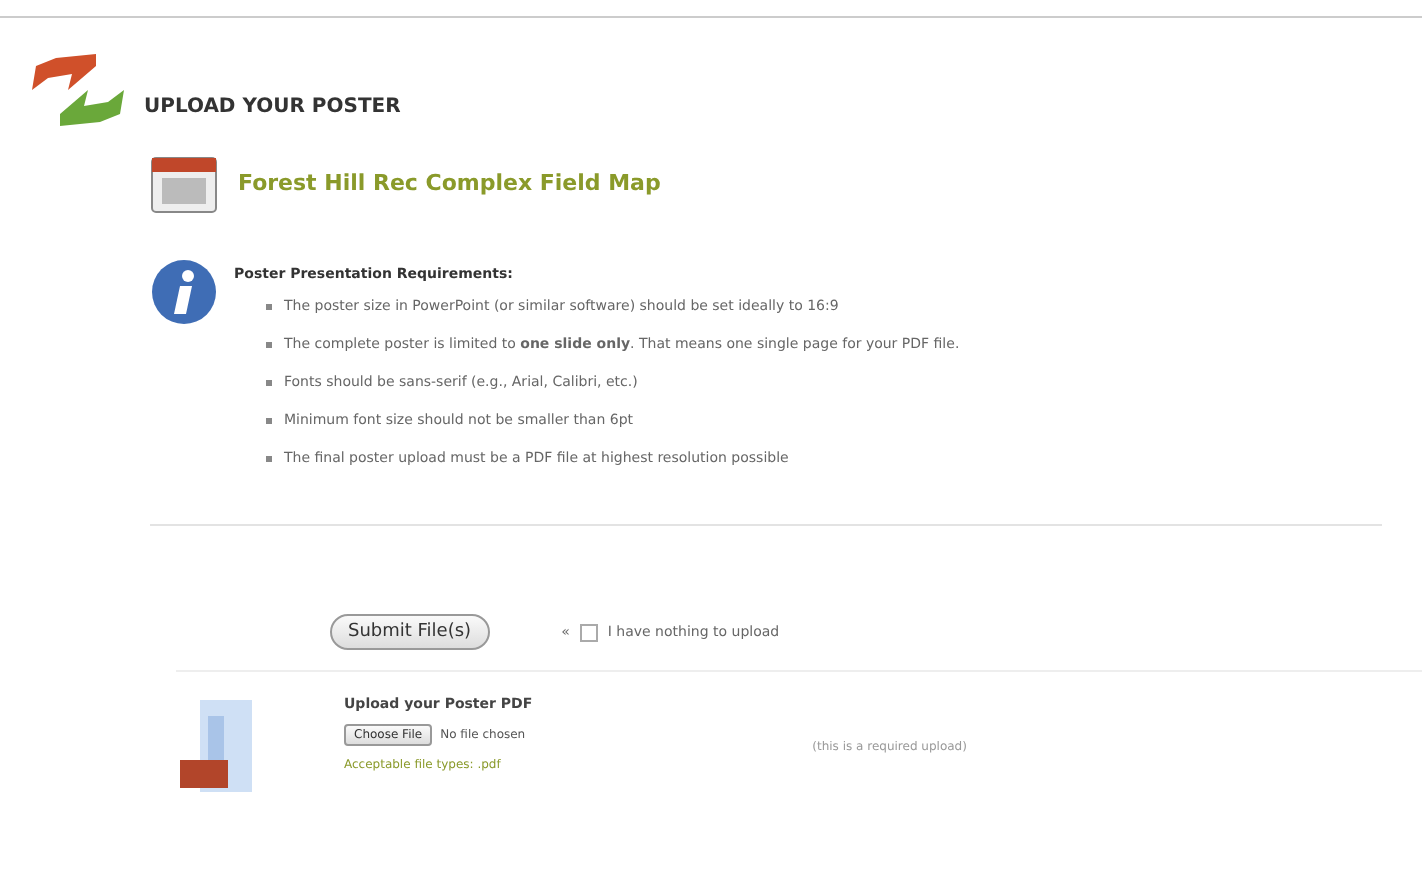 The image size is (1422, 880). Describe the element at coordinates (184, 292) in the screenshot. I see `info-icon` at that location.